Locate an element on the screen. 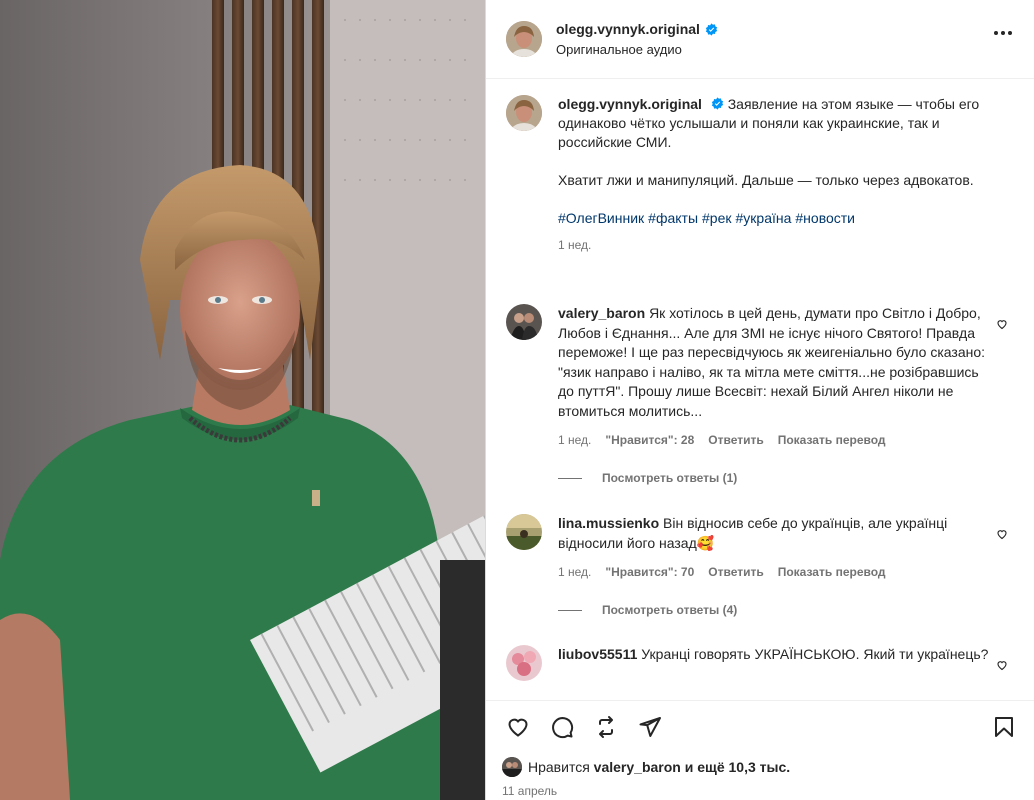  comment-likes-count: "Нравится": 28 is located at coordinates (649, 440).